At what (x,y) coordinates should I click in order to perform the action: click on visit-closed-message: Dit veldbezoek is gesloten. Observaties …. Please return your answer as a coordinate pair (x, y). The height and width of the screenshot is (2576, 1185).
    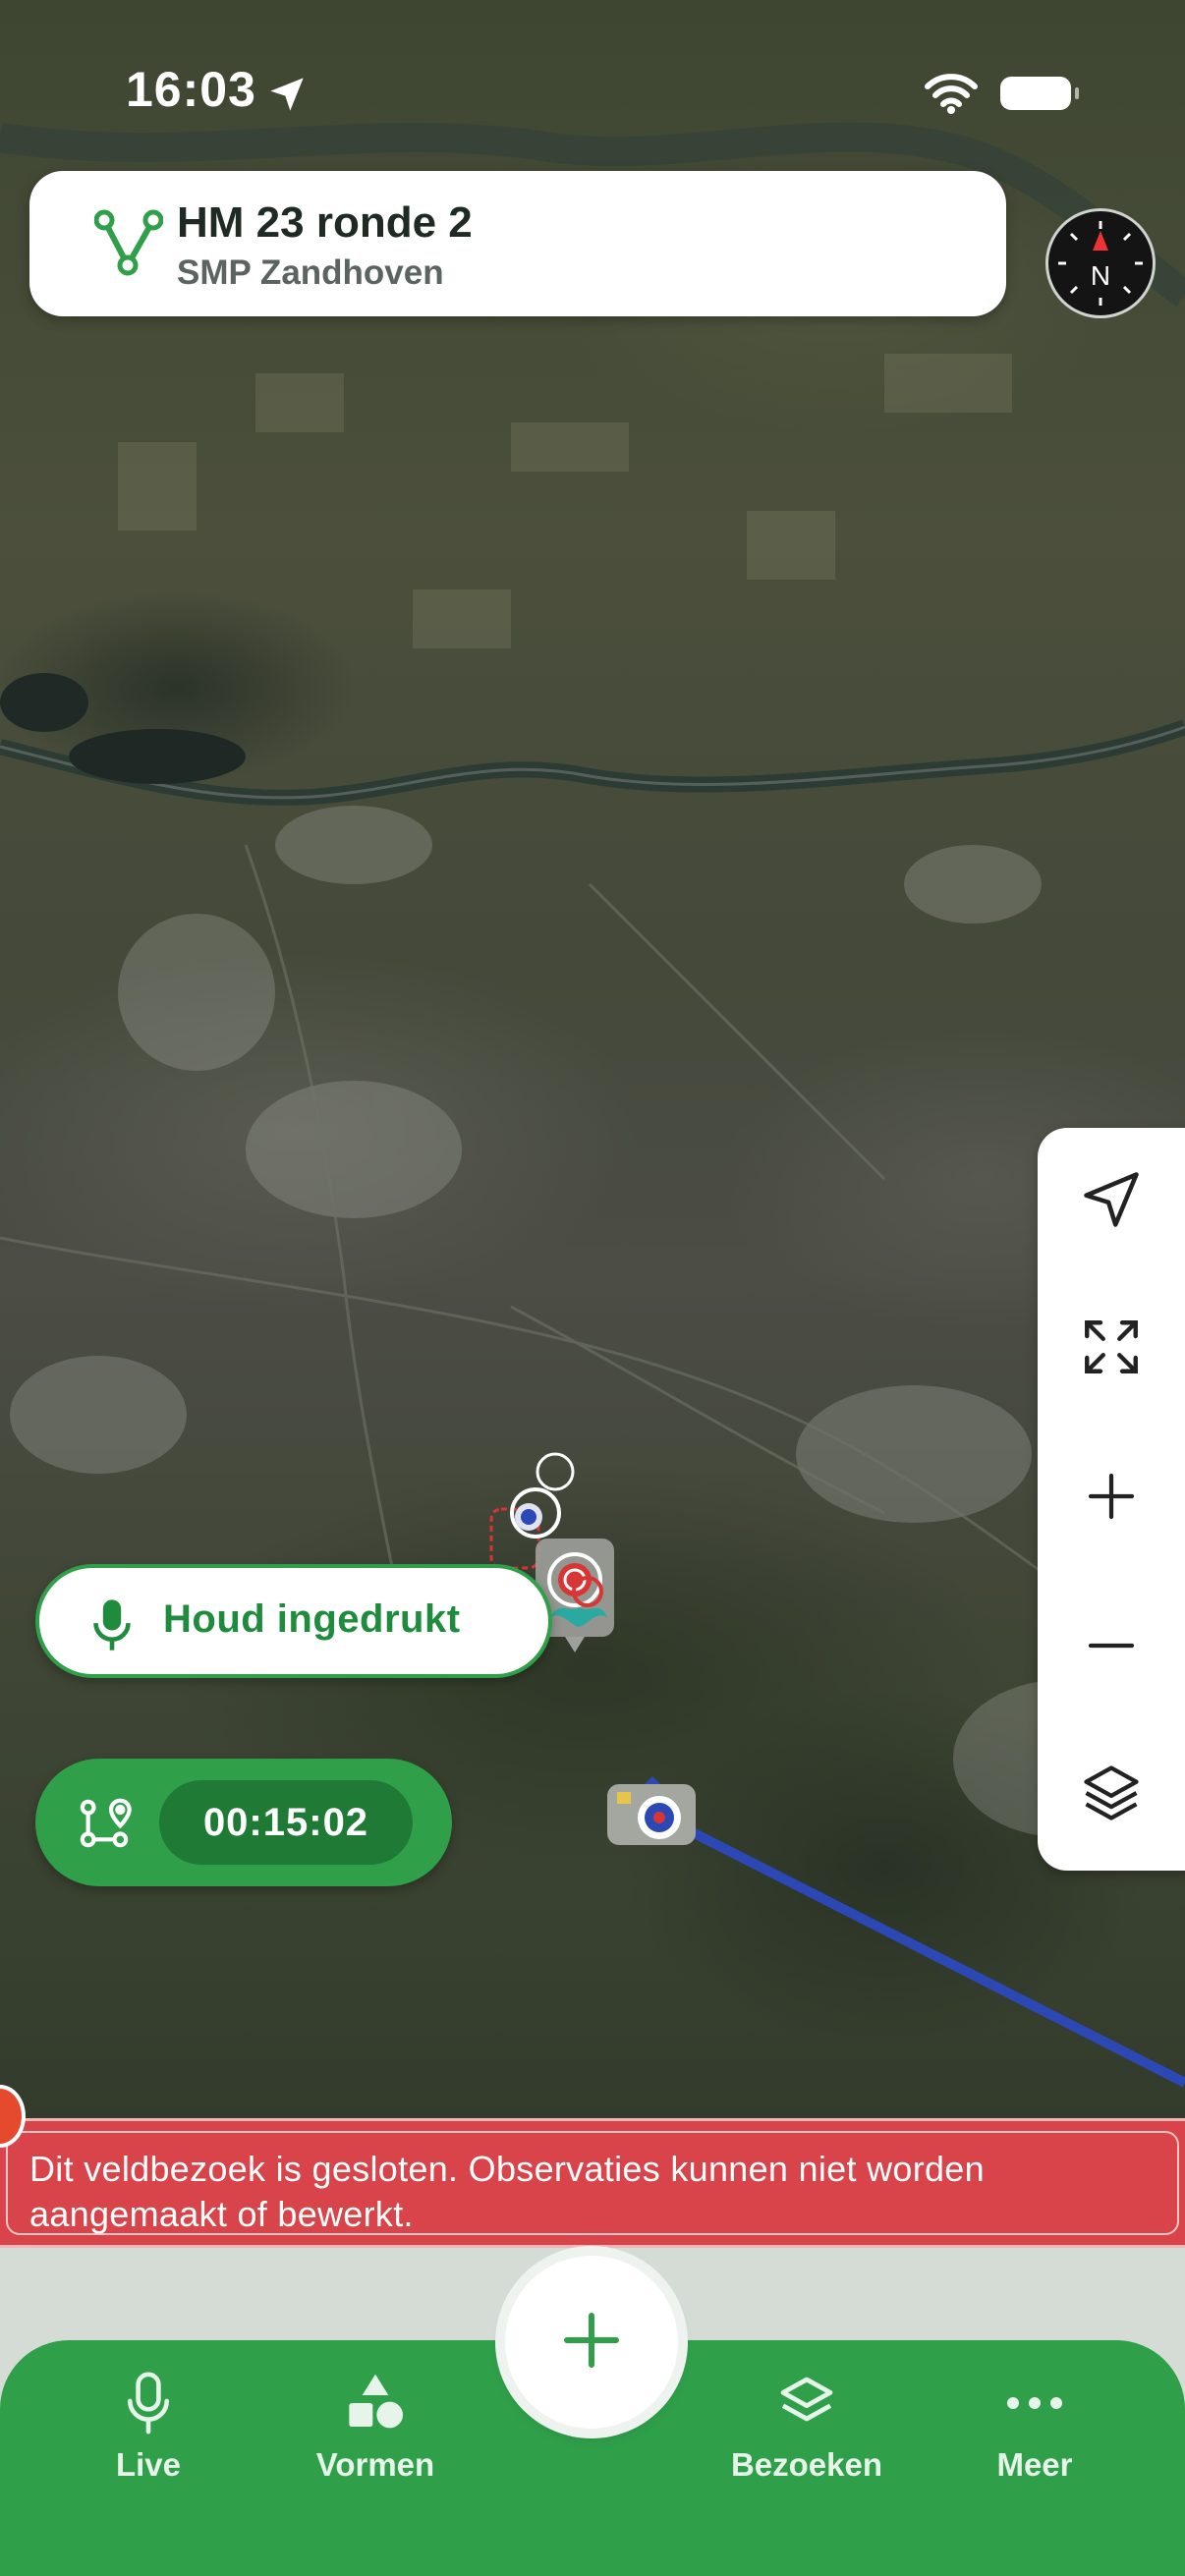
    Looking at the image, I should click on (507, 2191).